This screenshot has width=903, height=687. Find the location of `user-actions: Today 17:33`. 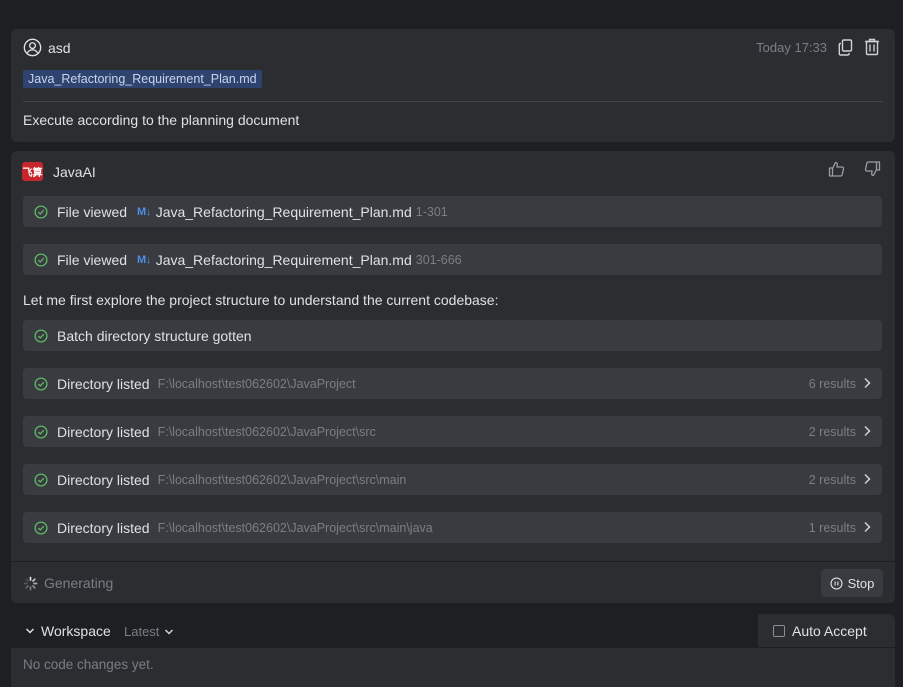

user-actions: Today 17:33 is located at coordinates (818, 47).